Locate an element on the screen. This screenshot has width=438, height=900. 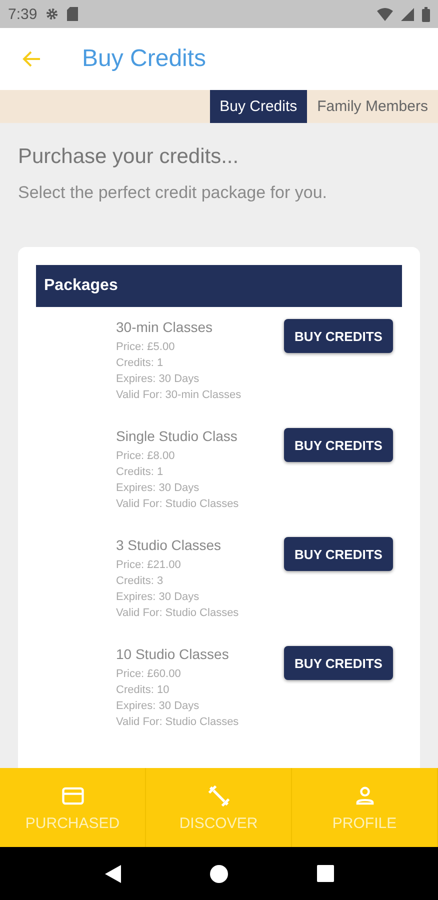
tab: Family Members is located at coordinates (372, 106).